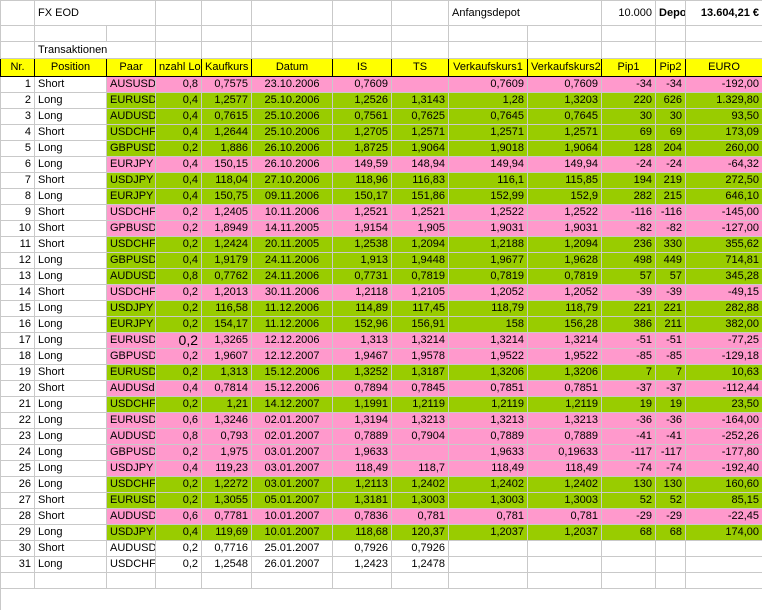 This screenshot has width=762, height=610. What do you see at coordinates (292, 292) in the screenshot?
I see `cell-datum: 30.11.2006` at bounding box center [292, 292].